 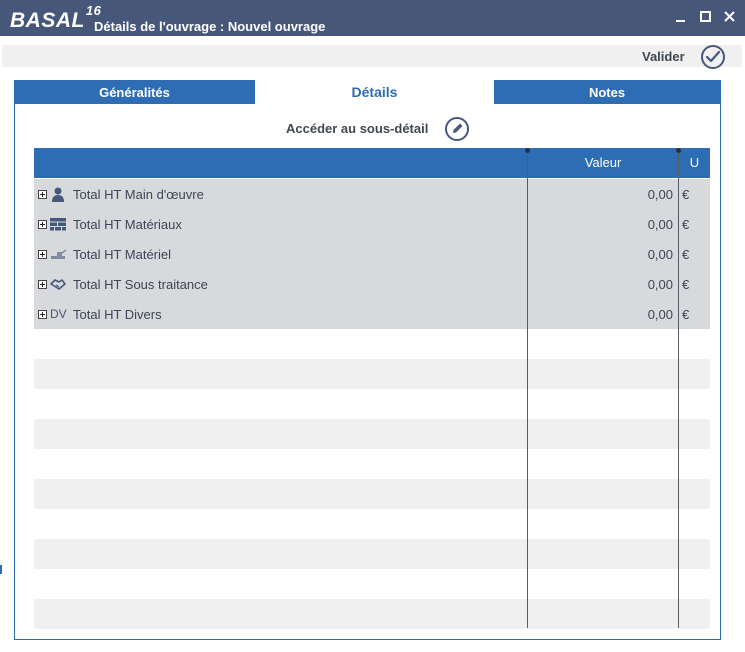 What do you see at coordinates (372, 194) in the screenshot?
I see `table-row: Total HT Main d'œuvre 0,00 €` at bounding box center [372, 194].